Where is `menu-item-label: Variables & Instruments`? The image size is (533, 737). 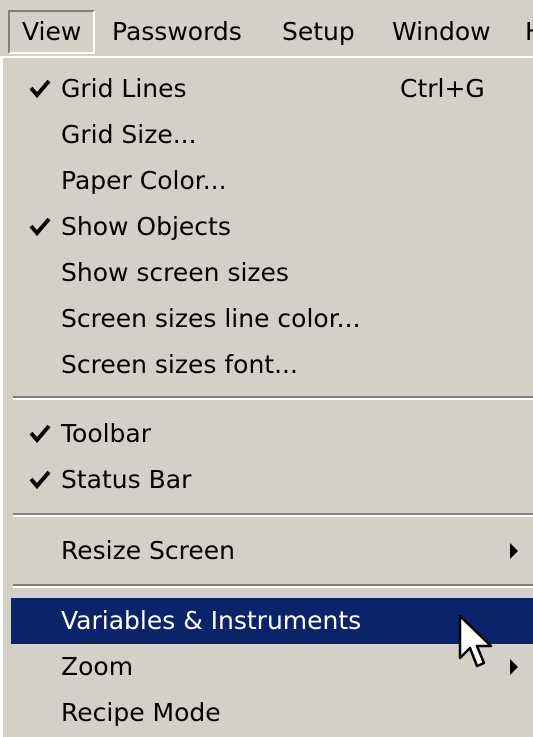 menu-item-label: Variables & Instruments is located at coordinates (211, 620).